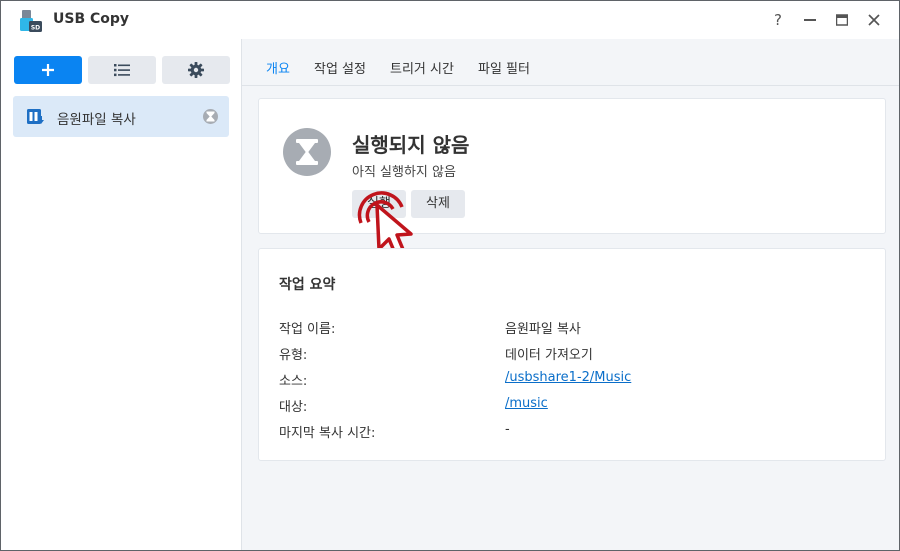  What do you see at coordinates (568, 377) in the screenshot?
I see `source-link: /usbshare1-2/Music` at bounding box center [568, 377].